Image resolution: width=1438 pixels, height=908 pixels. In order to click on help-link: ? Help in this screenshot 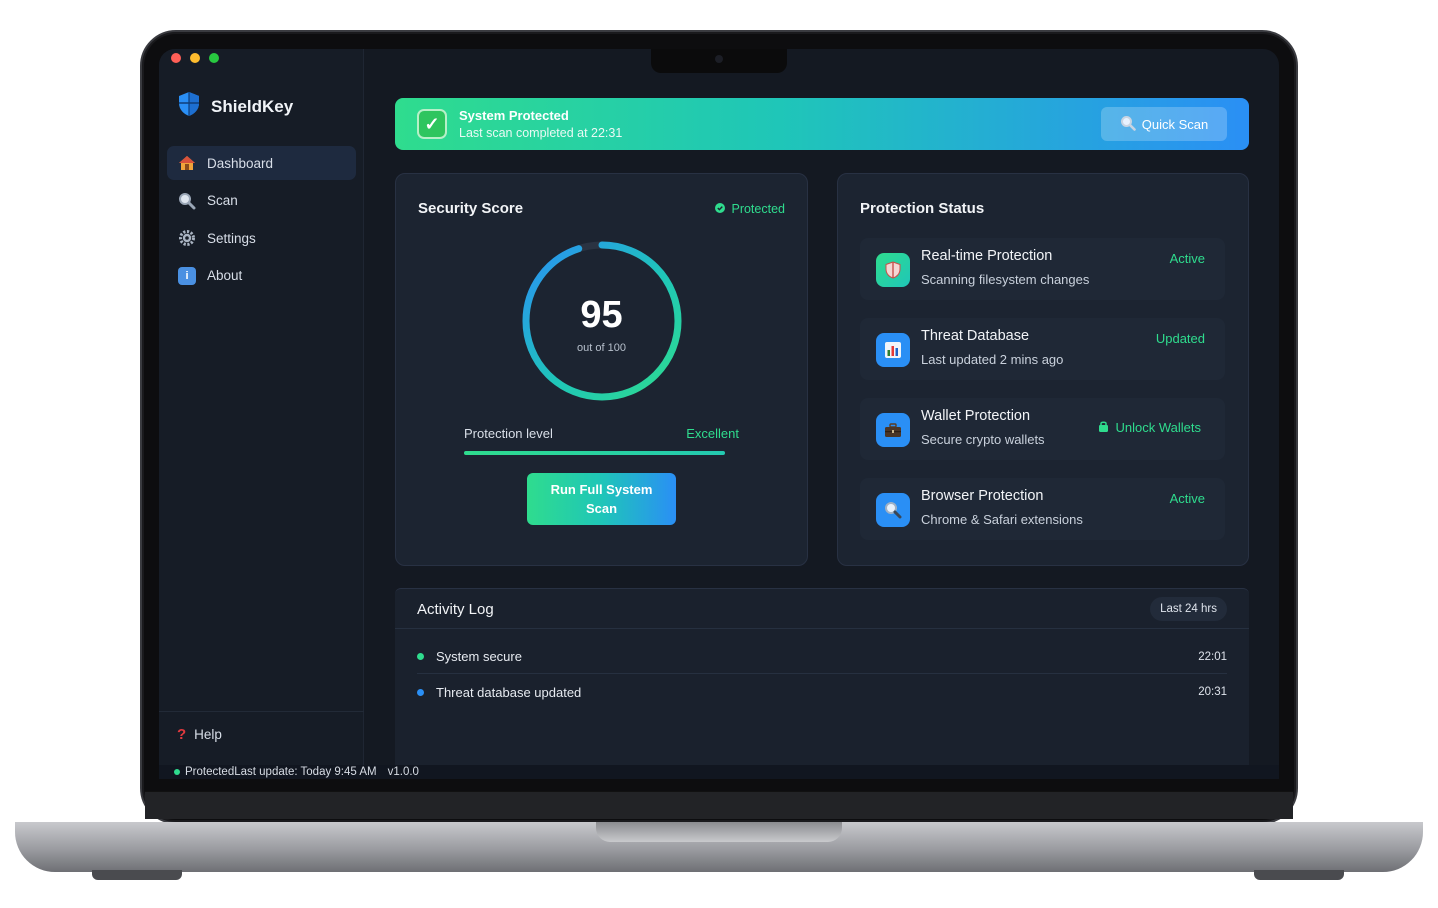, I will do `click(261, 727)`.